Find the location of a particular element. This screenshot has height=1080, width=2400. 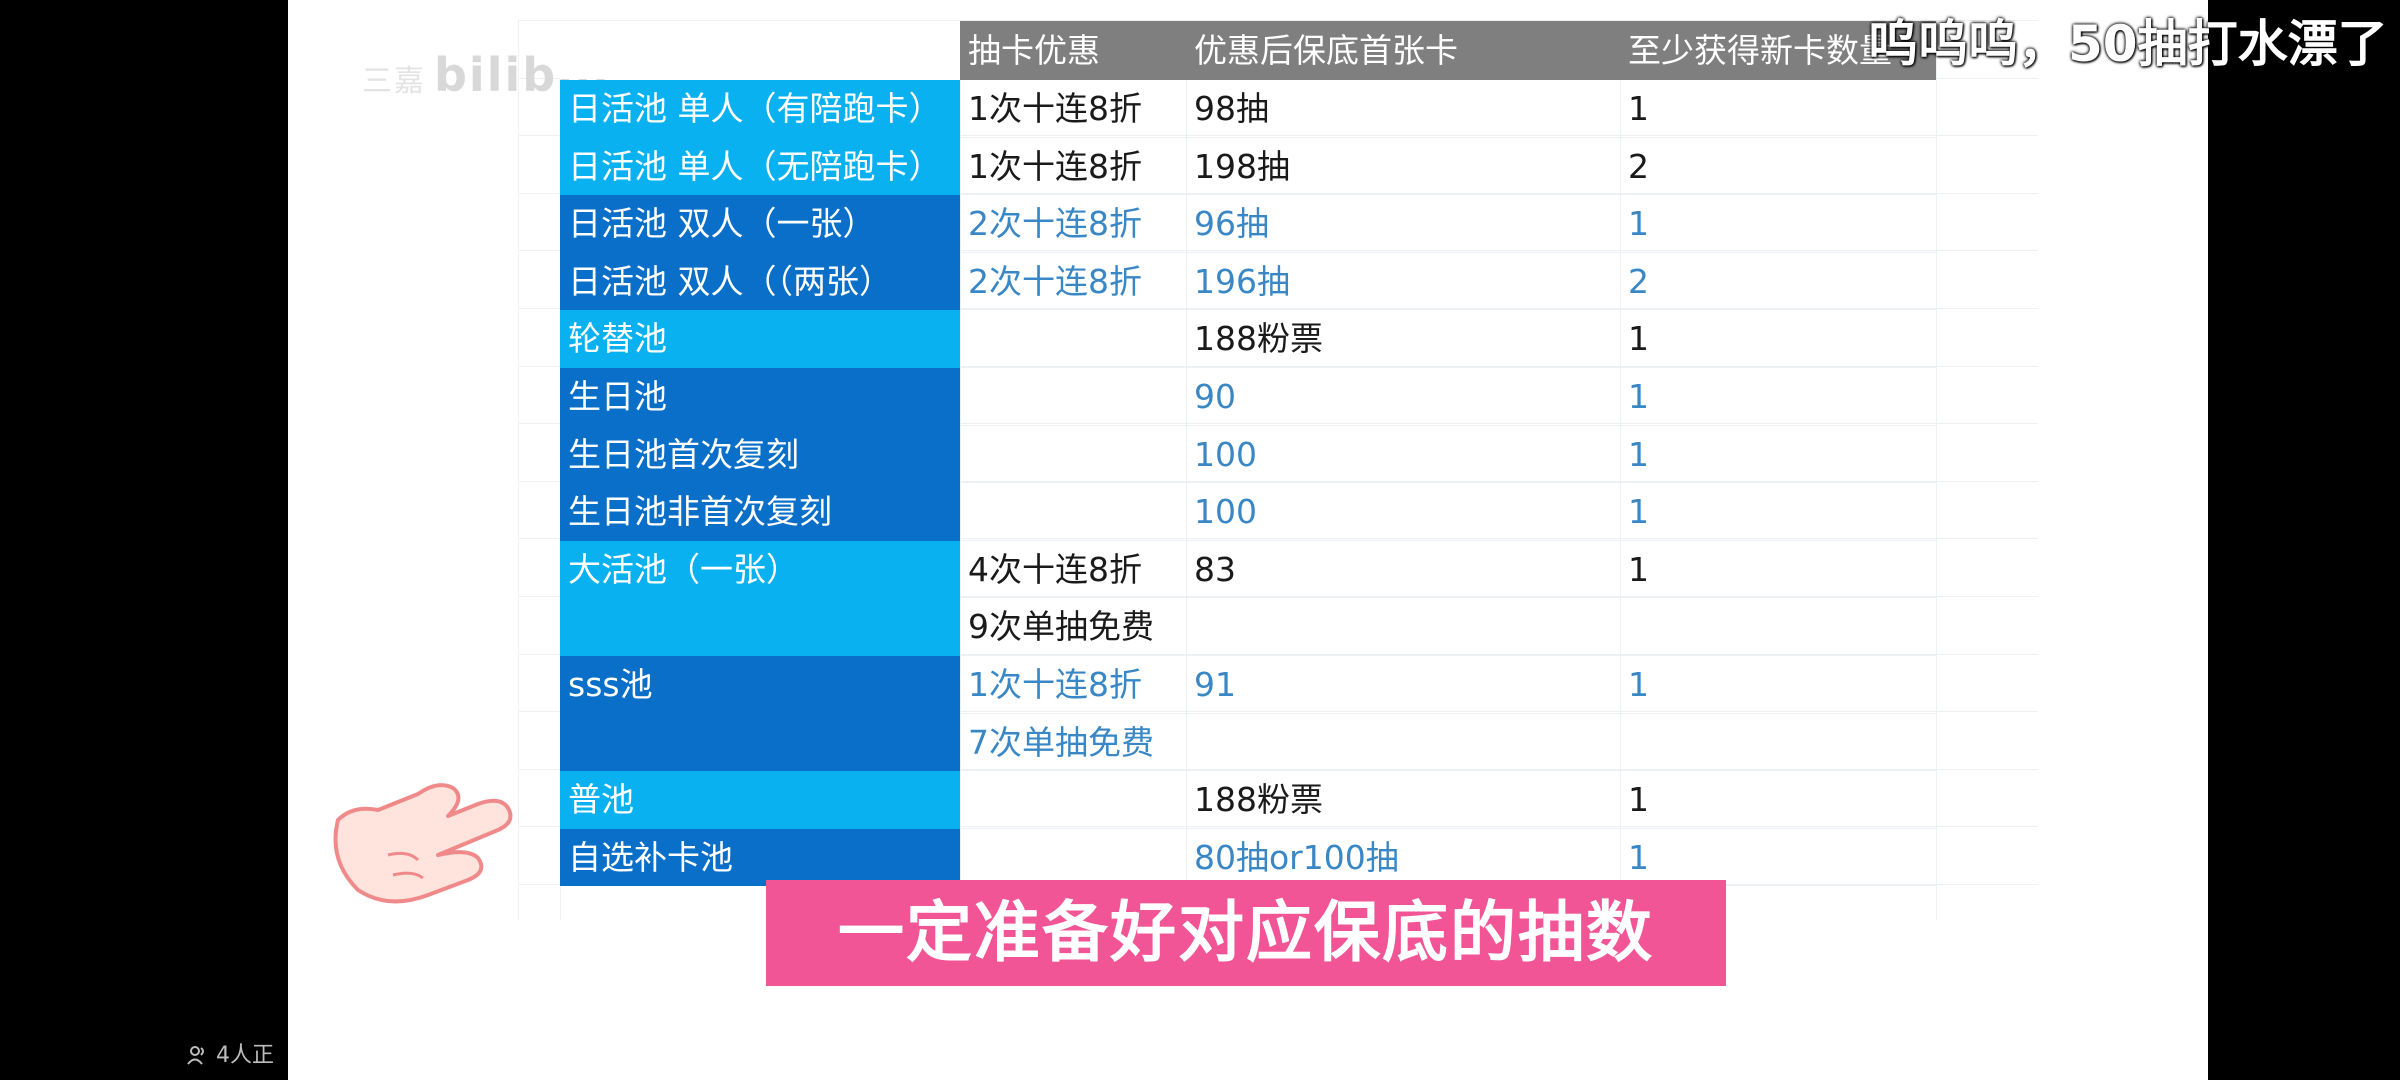

header-corner is located at coordinates (760, 50).